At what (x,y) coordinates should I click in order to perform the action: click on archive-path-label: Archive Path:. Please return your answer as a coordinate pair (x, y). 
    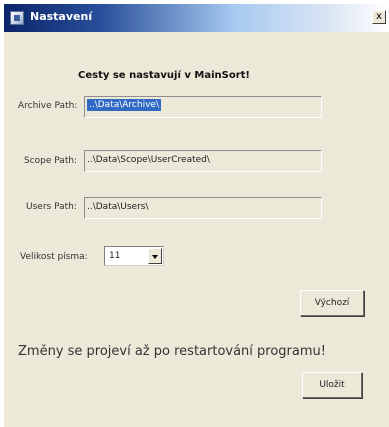
    Looking at the image, I should click on (48, 106).